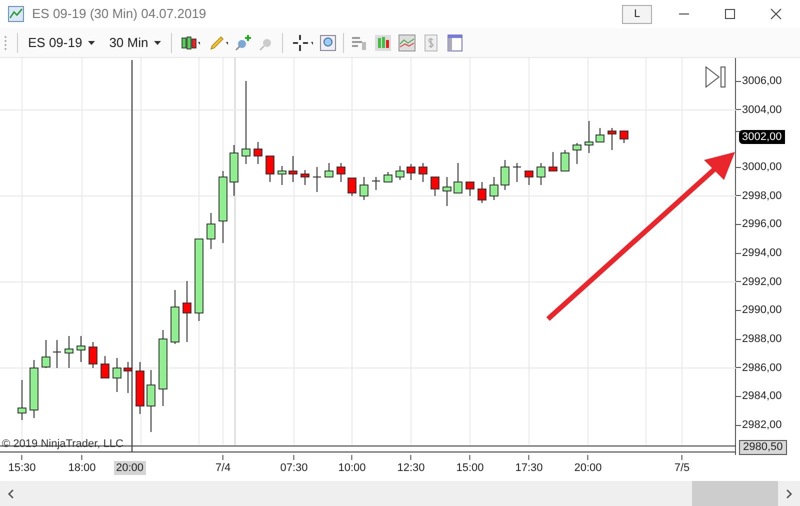 The image size is (800, 506). What do you see at coordinates (762, 310) in the screenshot?
I see `price-axis-label: 2990,00` at bounding box center [762, 310].